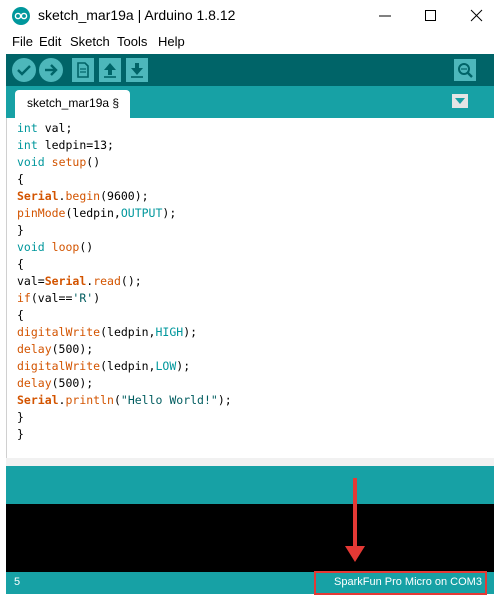 The image size is (500, 600). What do you see at coordinates (20, 264) in the screenshot?
I see `code-line-9: {` at bounding box center [20, 264].